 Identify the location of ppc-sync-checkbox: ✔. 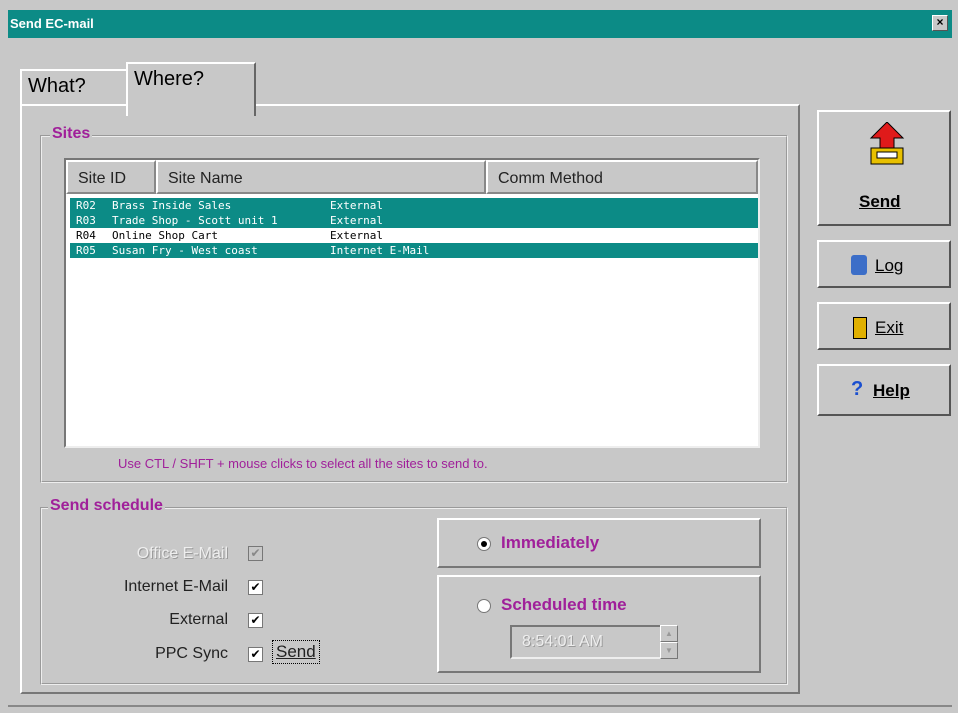
(255, 654).